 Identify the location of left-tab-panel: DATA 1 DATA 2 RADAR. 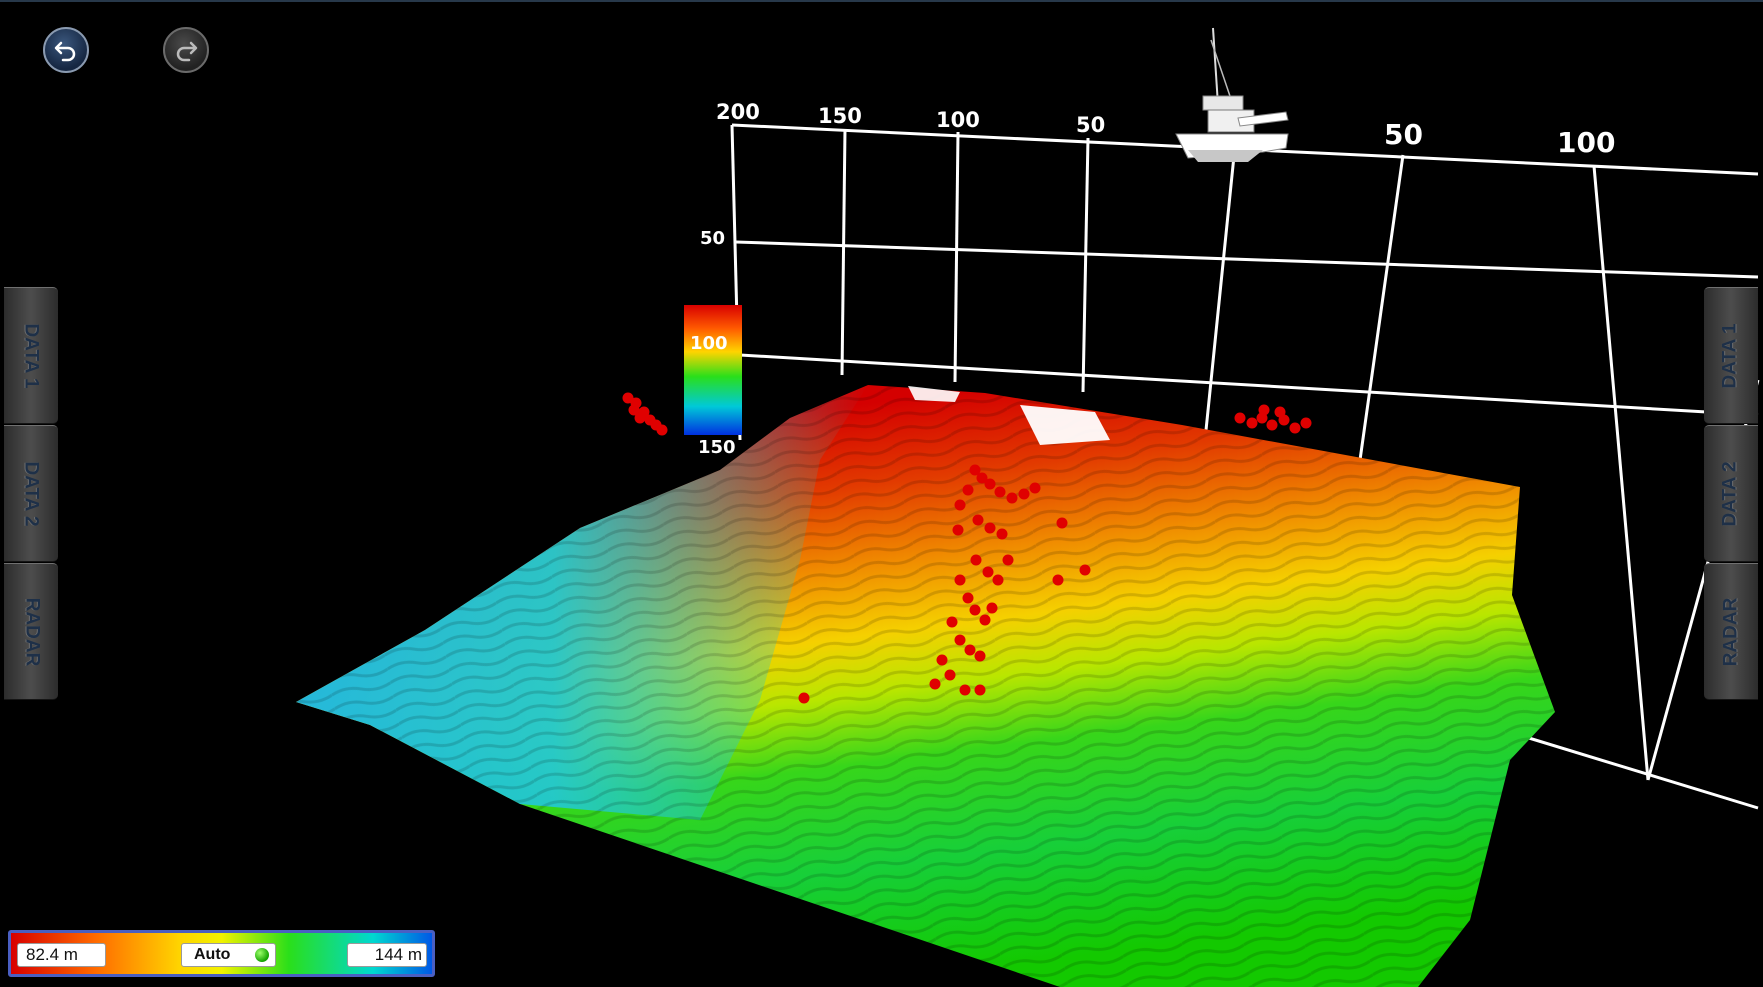
(31, 494).